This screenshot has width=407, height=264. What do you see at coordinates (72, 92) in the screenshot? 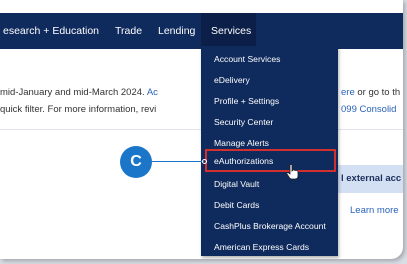
I see `banner-line-1-text: mid-January and mid-March 2024.` at bounding box center [72, 92].